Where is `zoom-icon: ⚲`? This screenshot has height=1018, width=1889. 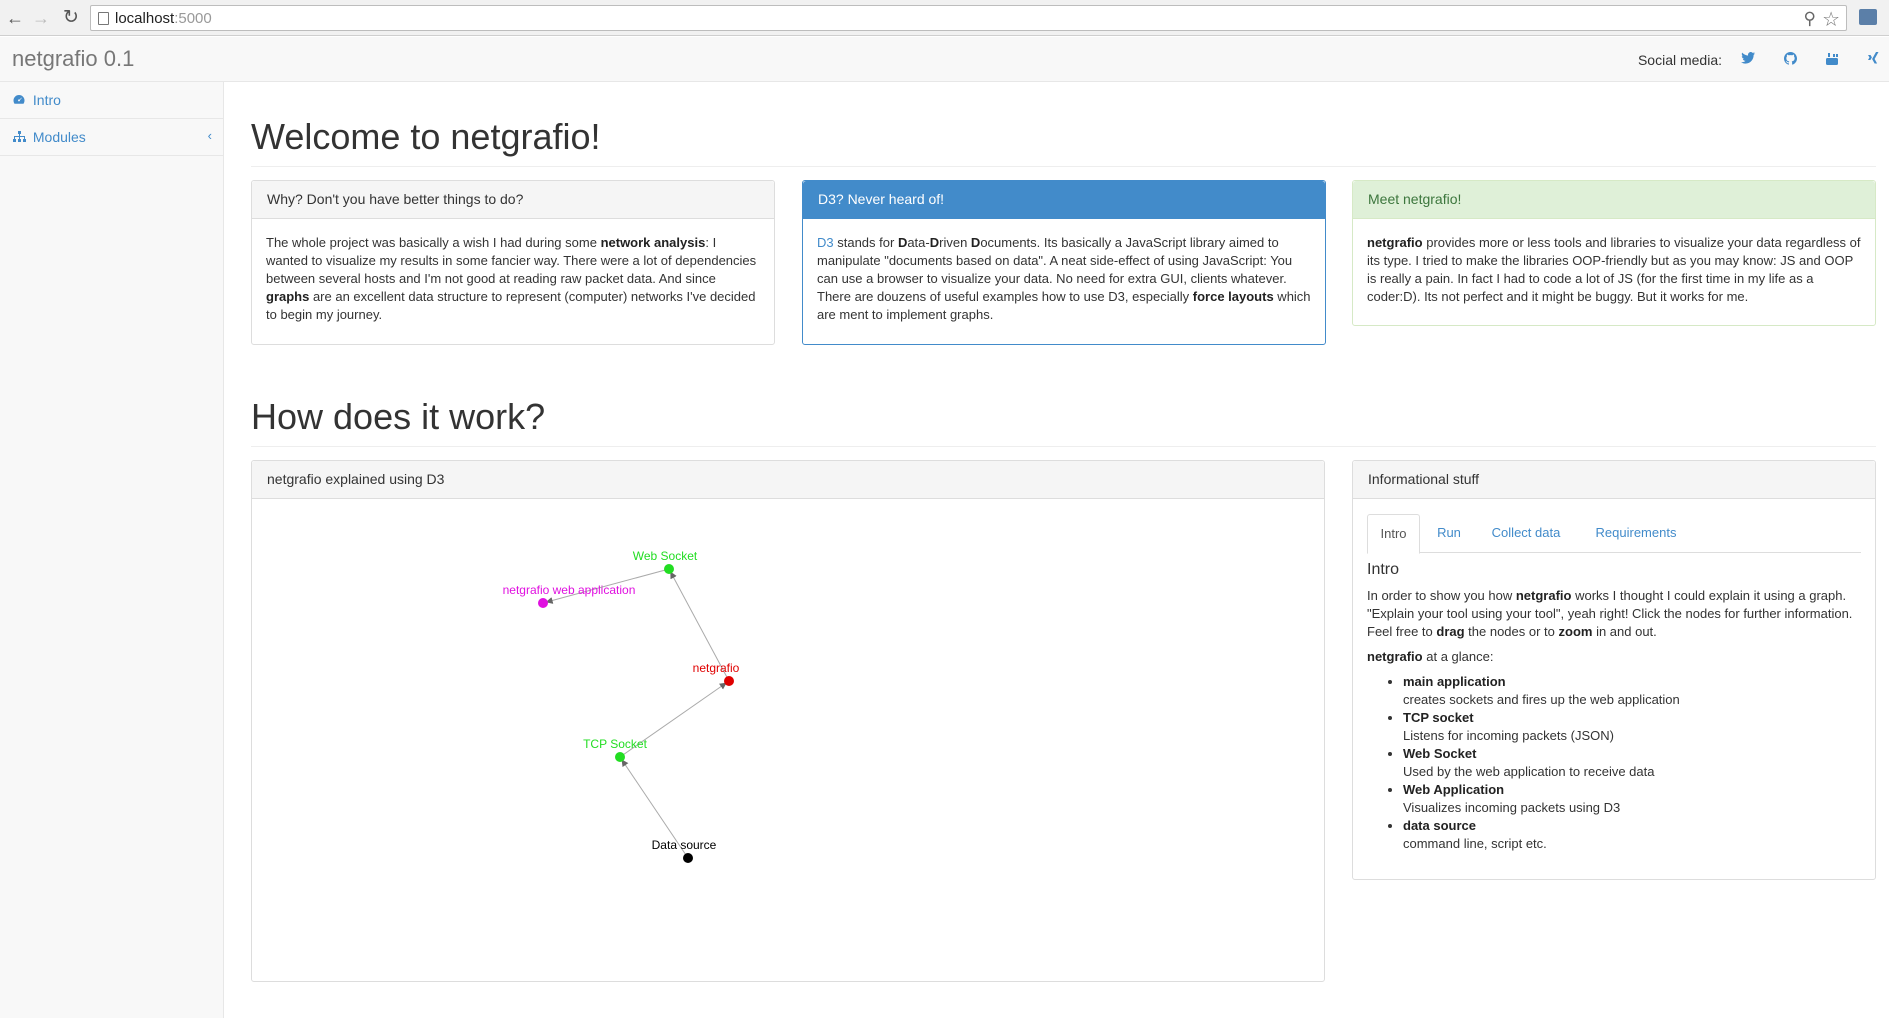 zoom-icon: ⚲ is located at coordinates (1810, 19).